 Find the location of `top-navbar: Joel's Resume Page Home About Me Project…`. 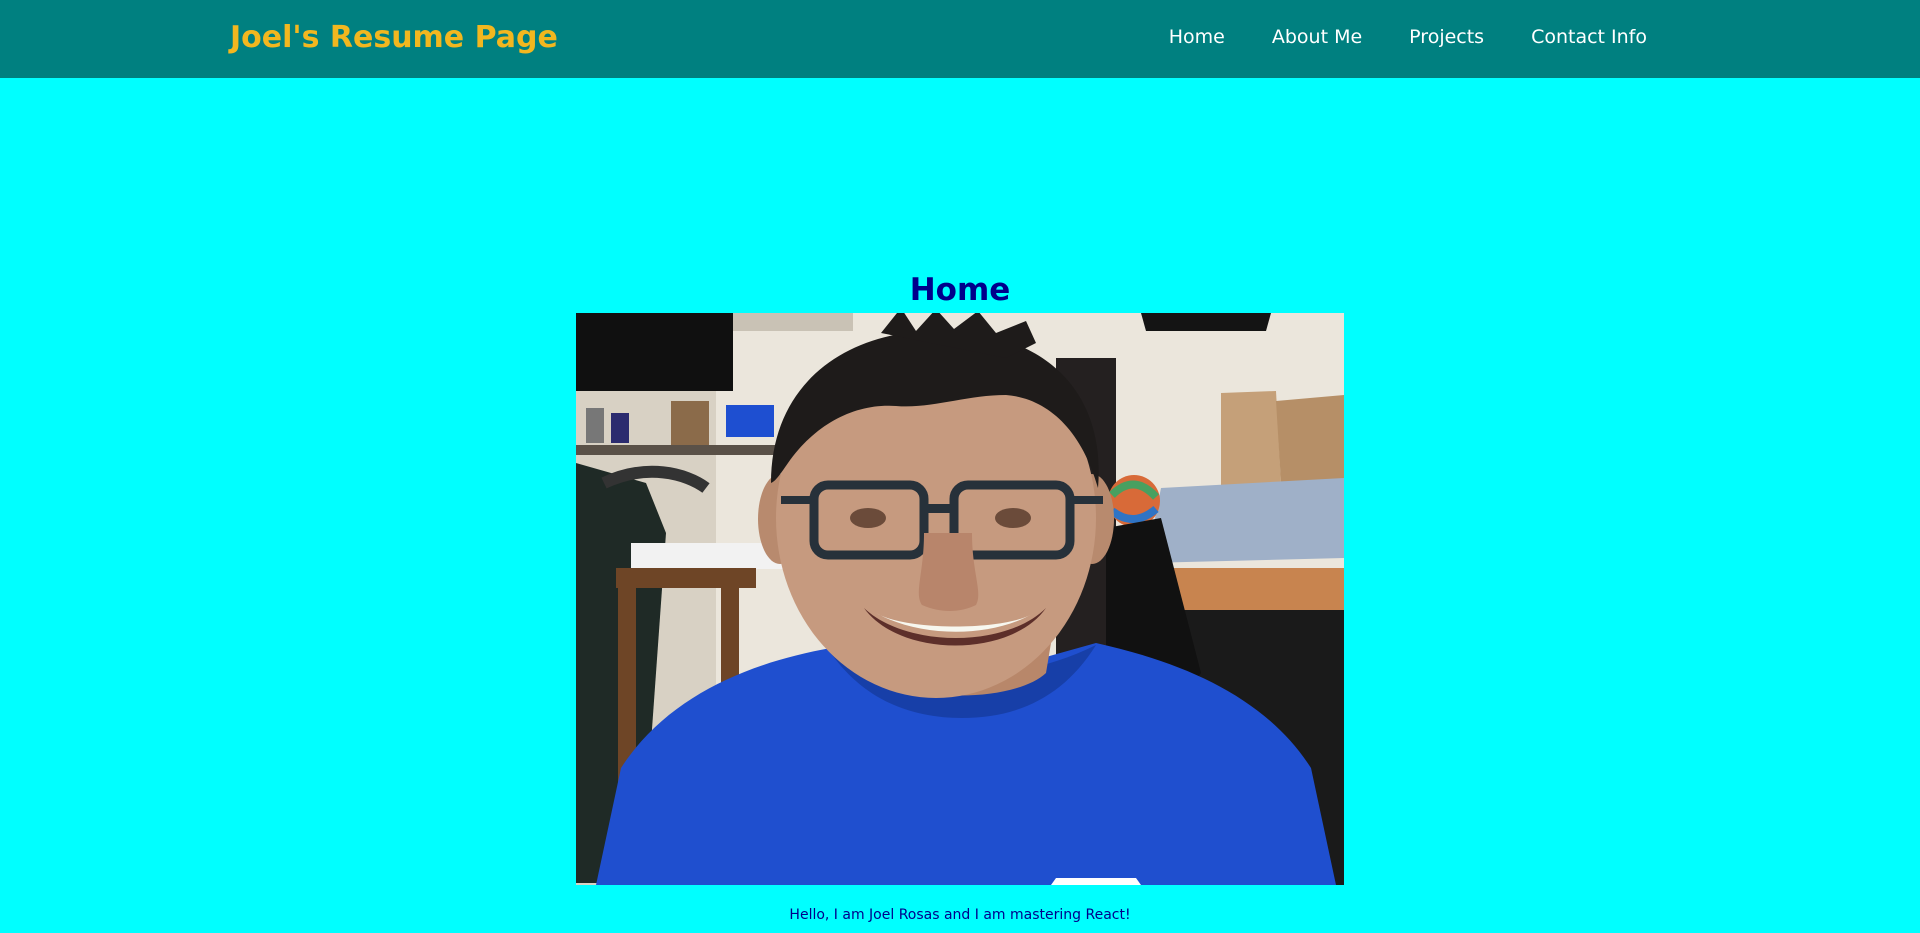

top-navbar: Joel's Resume Page Home About Me Project… is located at coordinates (960, 39).